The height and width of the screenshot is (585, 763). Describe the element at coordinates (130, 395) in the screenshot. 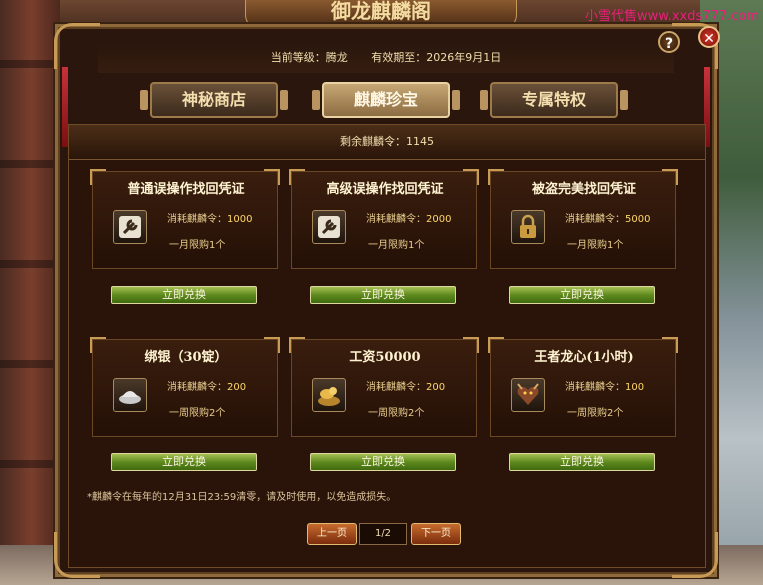

I see `silver-ingot-icon` at that location.